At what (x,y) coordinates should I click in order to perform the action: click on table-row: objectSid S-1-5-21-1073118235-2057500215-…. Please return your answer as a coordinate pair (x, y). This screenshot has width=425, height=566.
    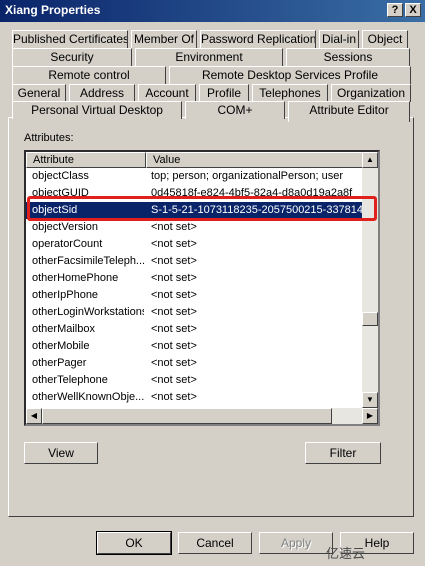
    Looking at the image, I should click on (194, 210).